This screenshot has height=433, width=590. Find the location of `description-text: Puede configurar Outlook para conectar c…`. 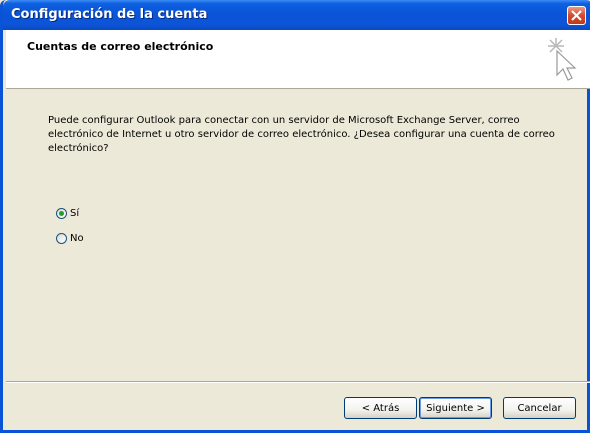

description-text: Puede configurar Outlook para conectar c… is located at coordinates (301, 134).